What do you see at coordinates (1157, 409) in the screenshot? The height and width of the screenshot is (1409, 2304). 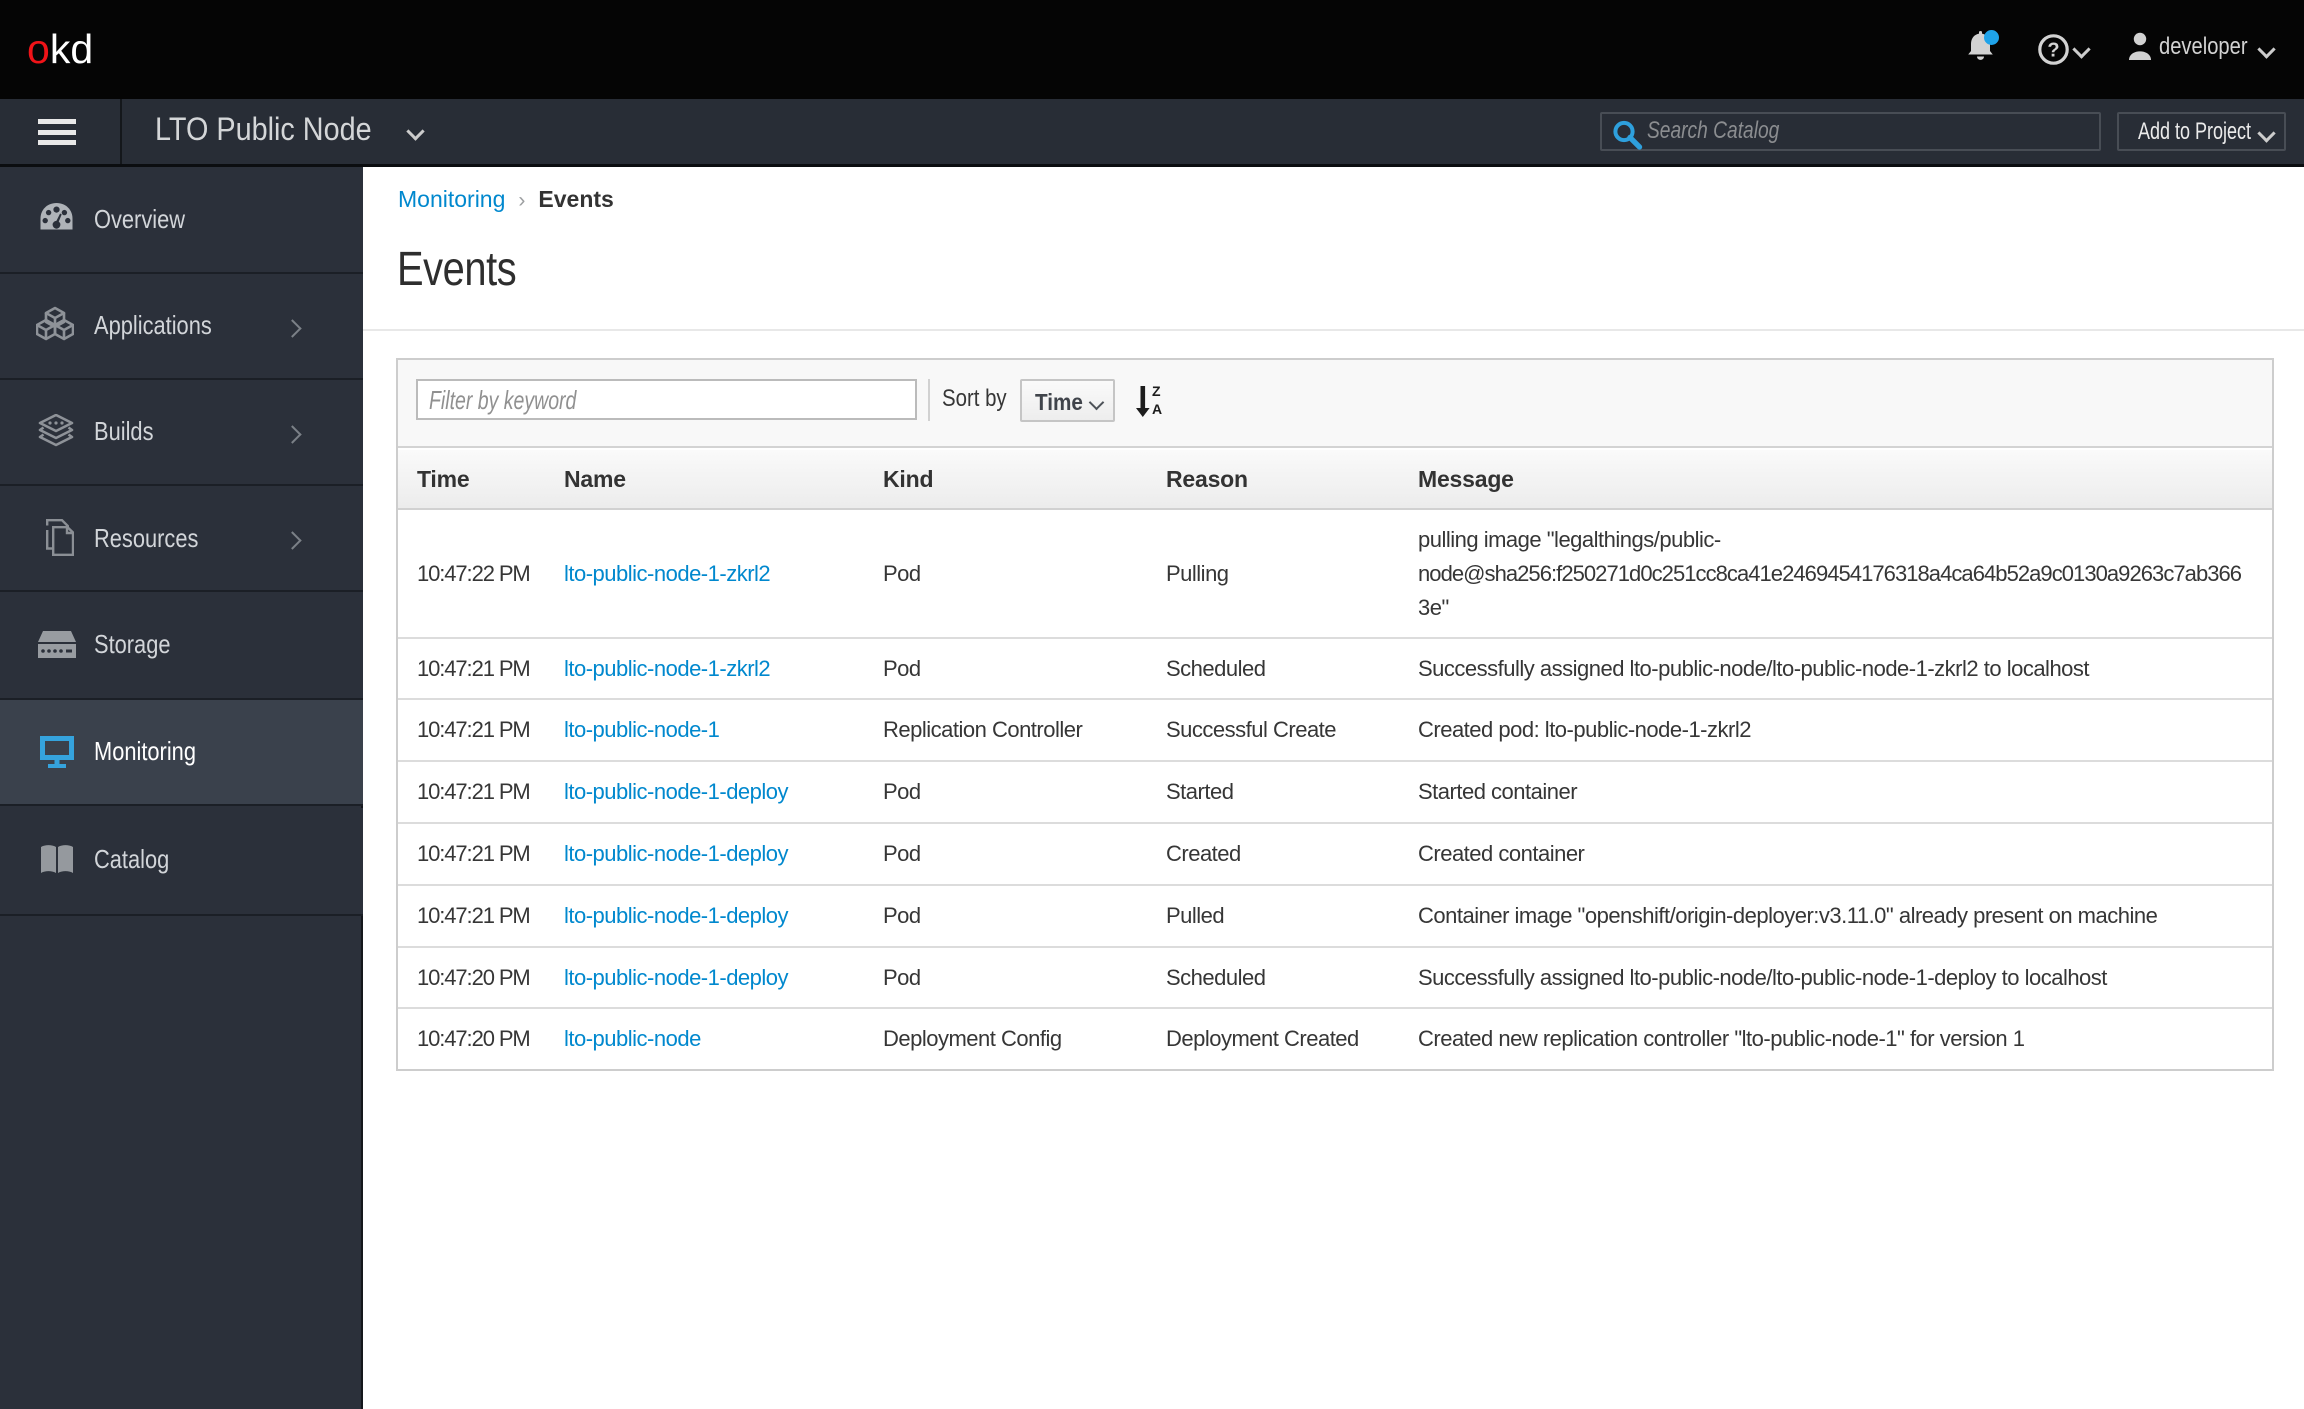 I see `svg-text: A` at bounding box center [1157, 409].